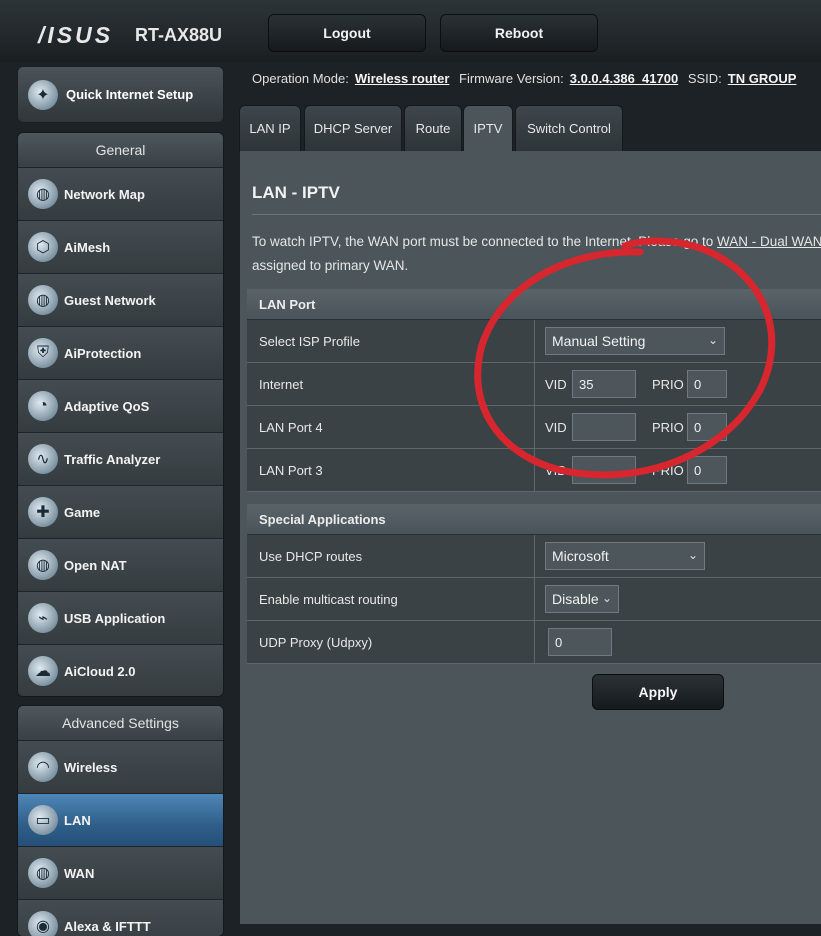 Image resolution: width=821 pixels, height=936 pixels. I want to click on multicast-routing-value: Disable, so click(575, 599).